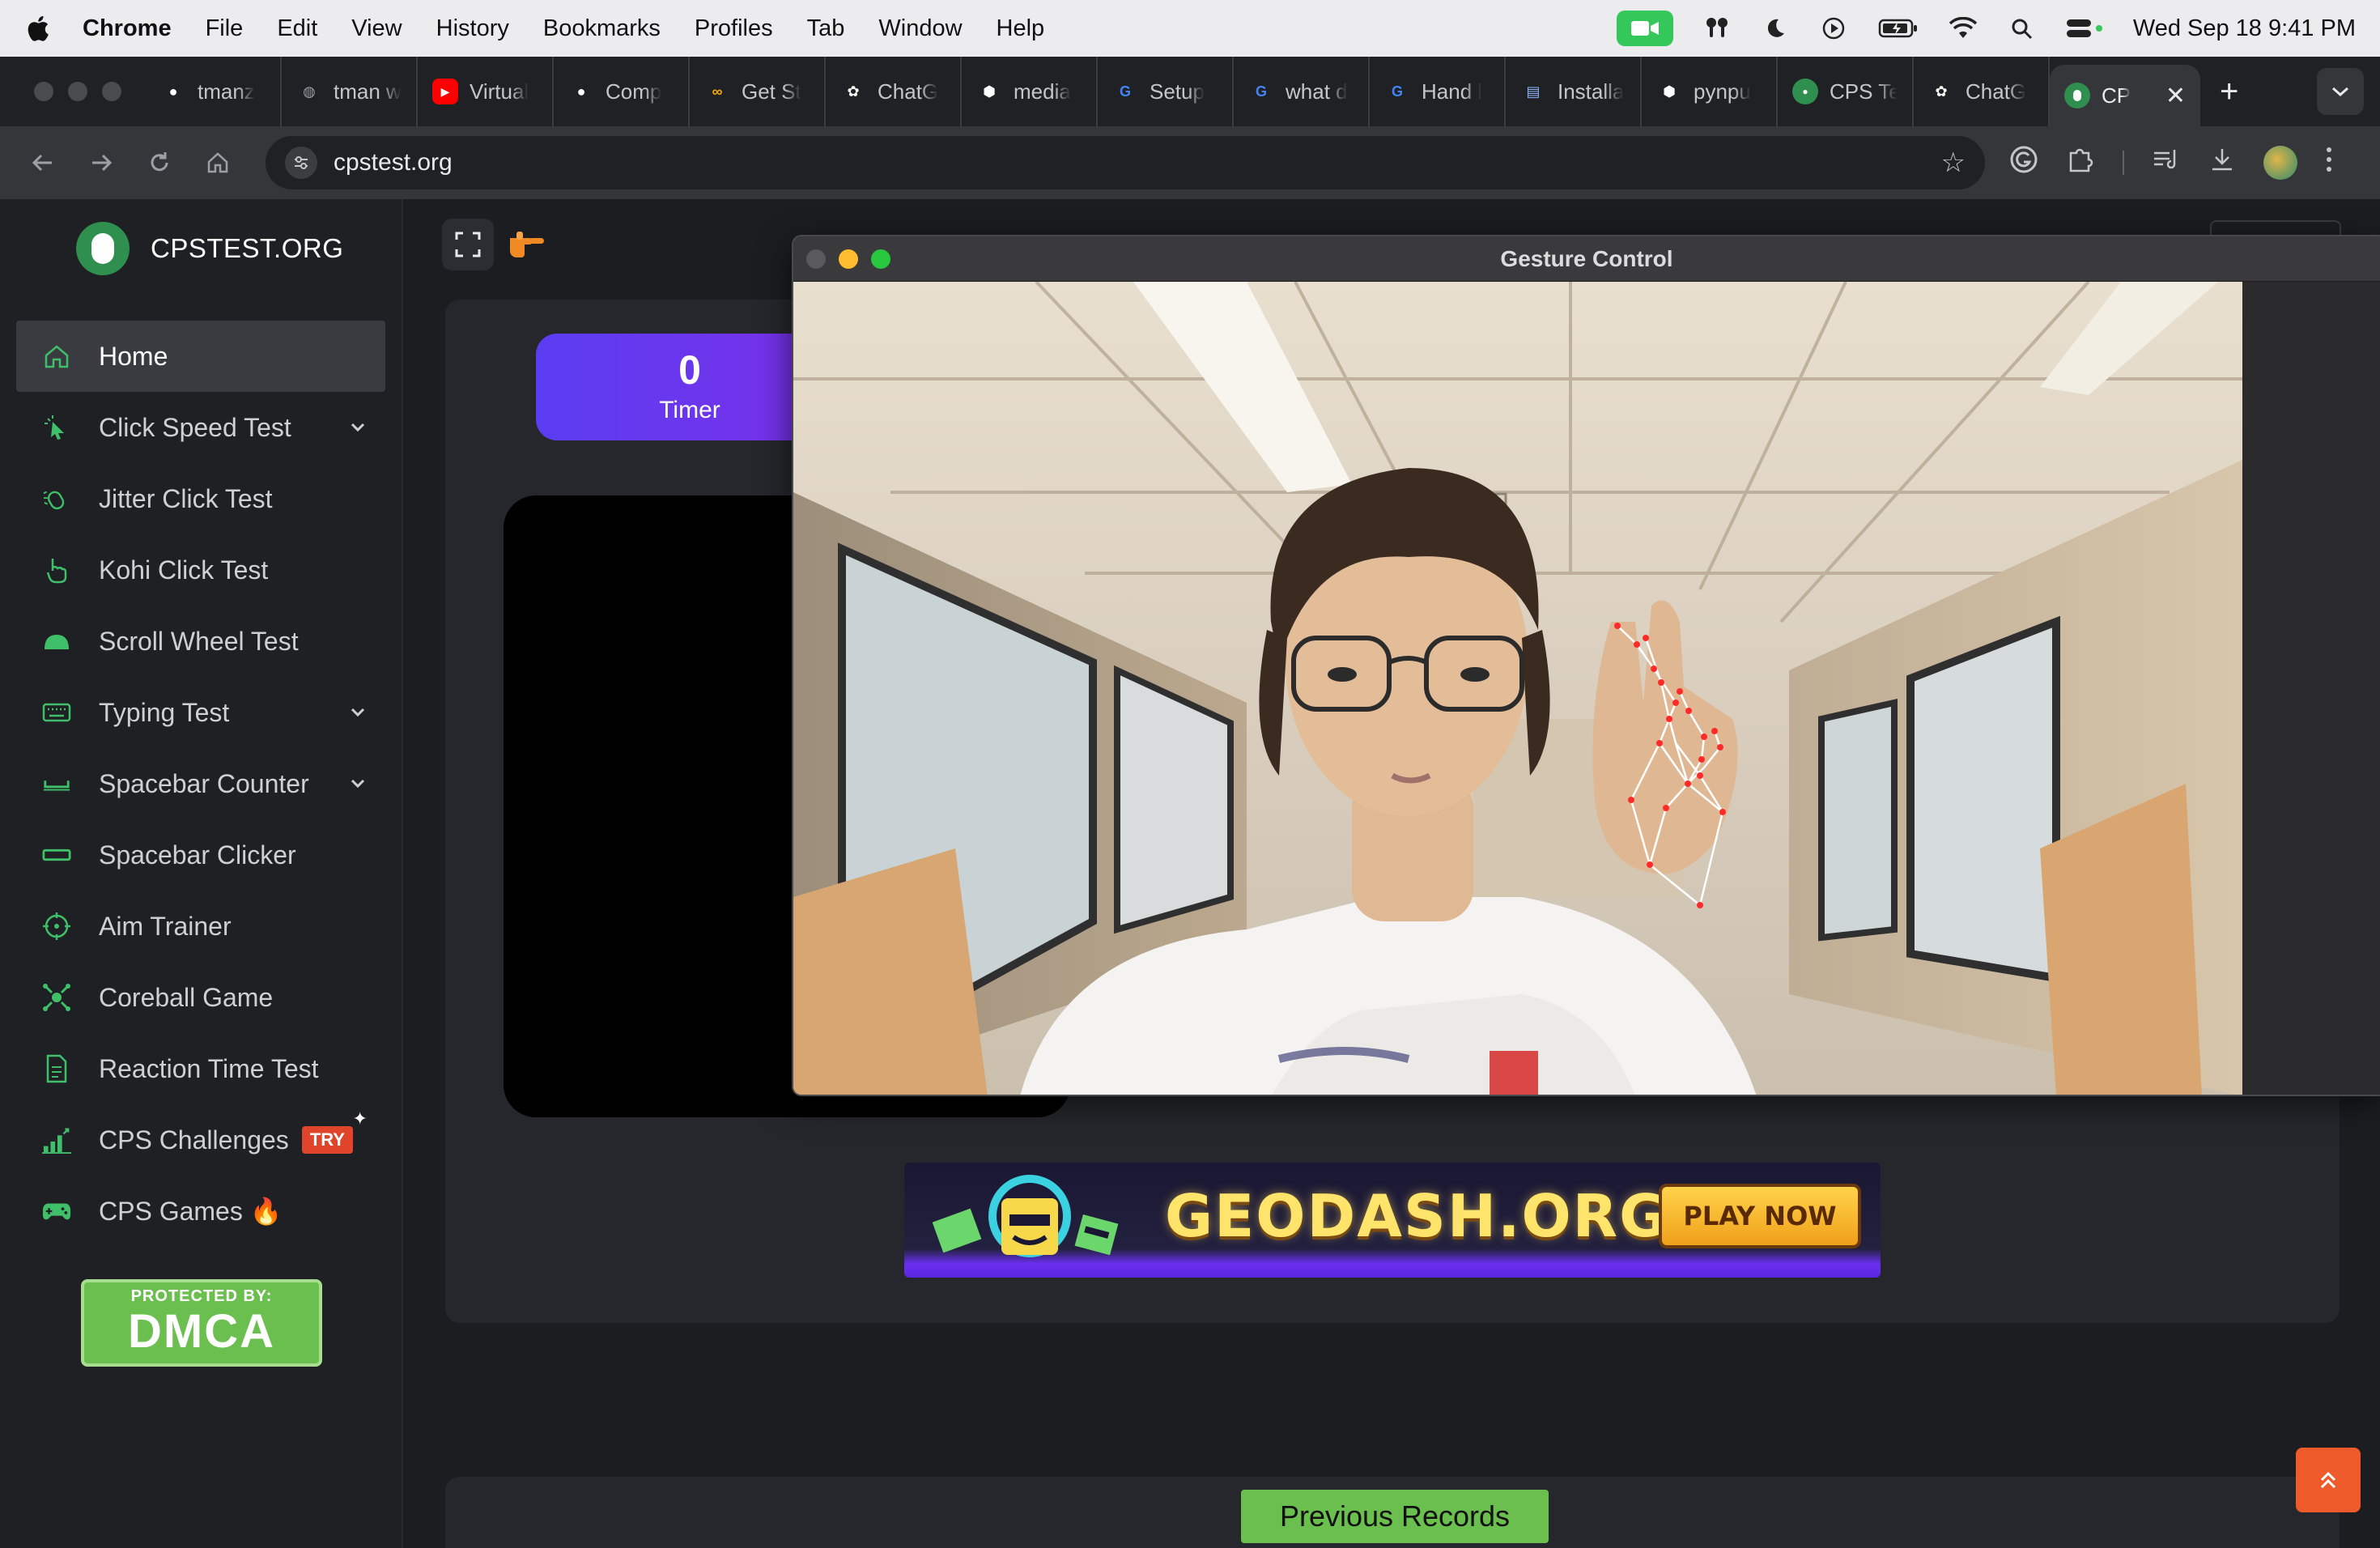 This screenshot has height=1548, width=2380. Describe the element at coordinates (2341, 92) in the screenshot. I see `tab-search-button` at that location.